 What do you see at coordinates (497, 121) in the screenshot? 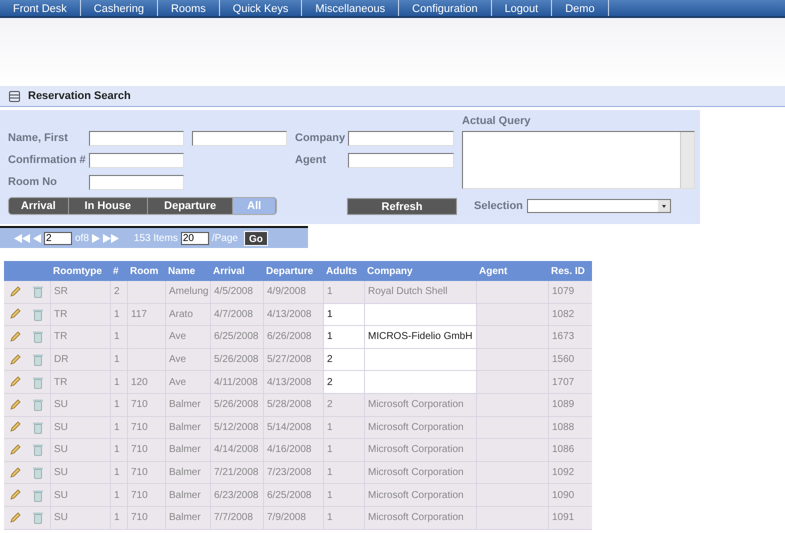
I see `field-label: Actual Query` at bounding box center [497, 121].